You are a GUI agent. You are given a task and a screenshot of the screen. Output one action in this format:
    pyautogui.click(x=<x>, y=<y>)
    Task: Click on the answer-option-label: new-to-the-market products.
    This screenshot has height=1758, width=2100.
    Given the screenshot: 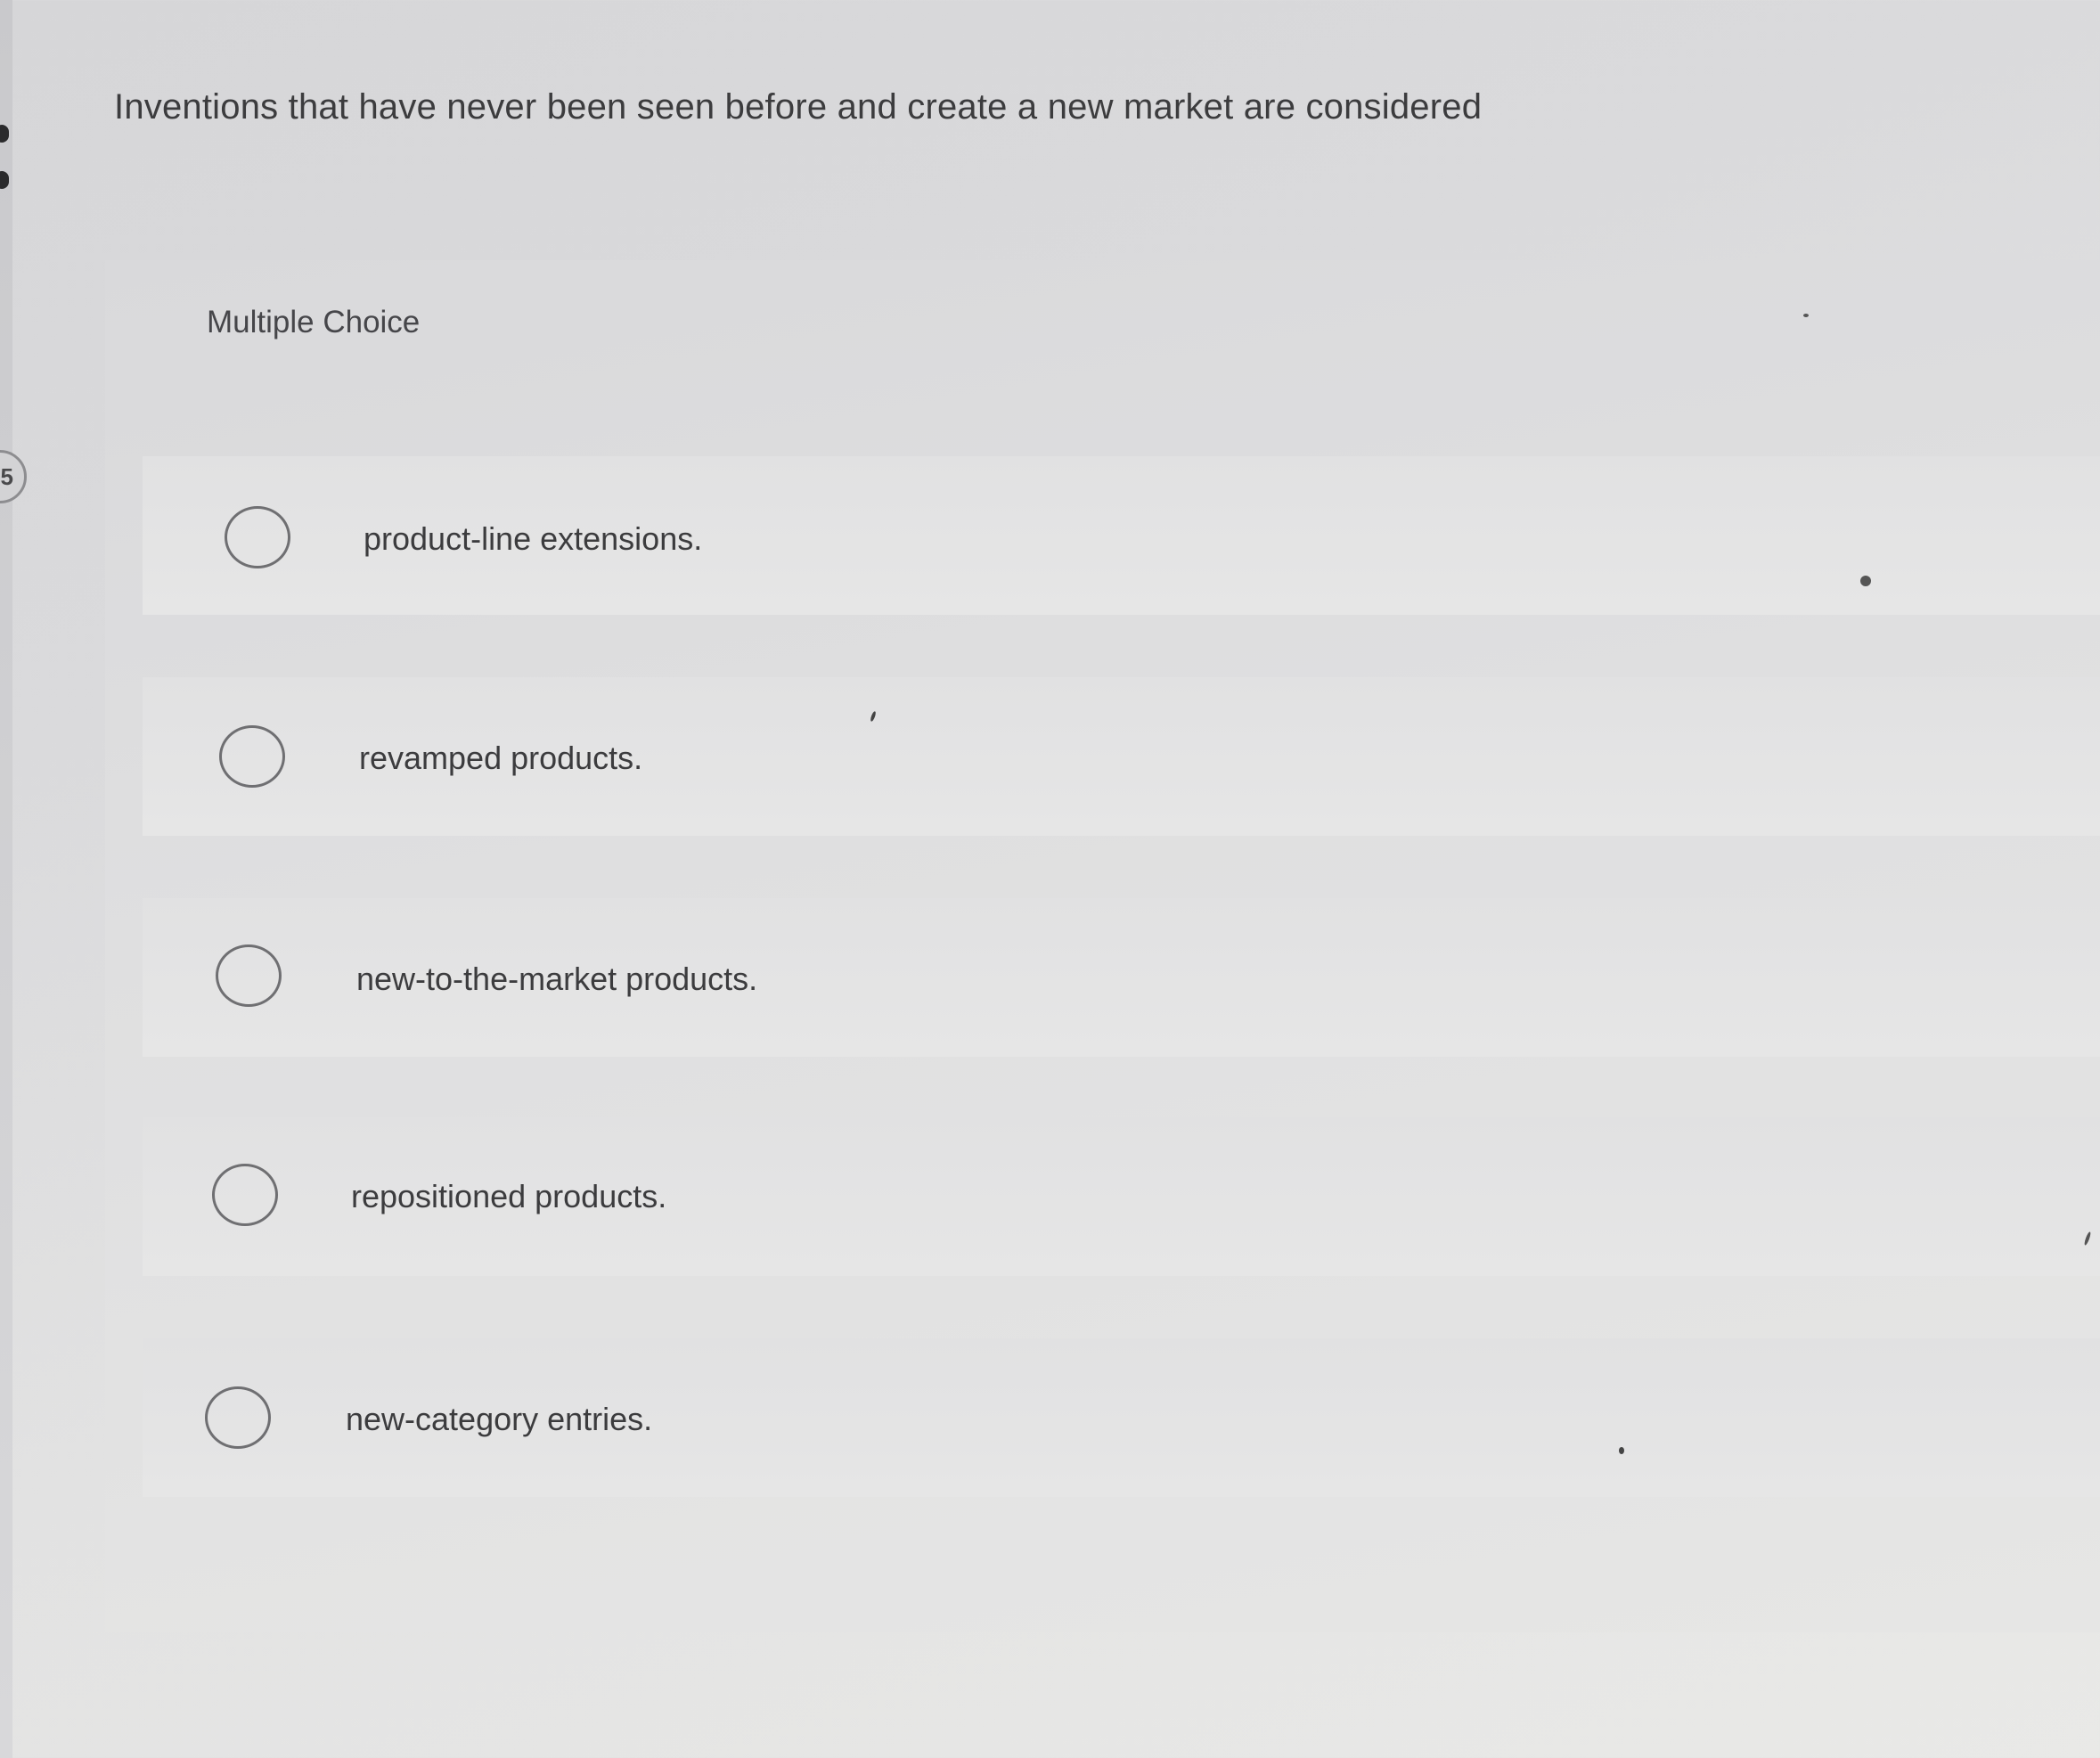 What is the action you would take?
    pyautogui.click(x=556, y=979)
    